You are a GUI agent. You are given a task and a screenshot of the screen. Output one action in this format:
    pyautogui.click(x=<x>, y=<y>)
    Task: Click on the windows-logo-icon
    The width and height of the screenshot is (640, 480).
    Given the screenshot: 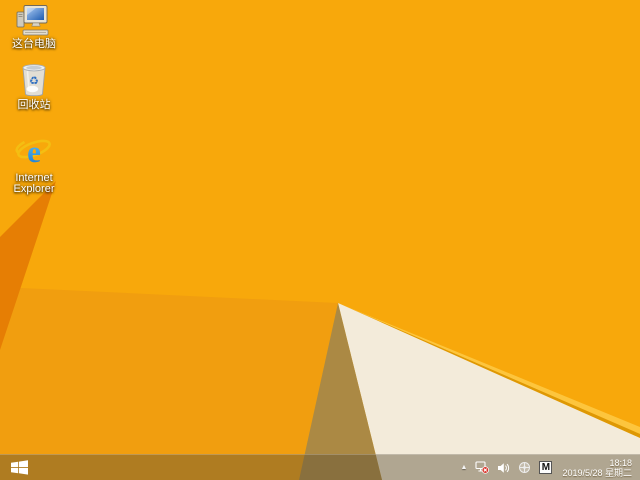 What is the action you would take?
    pyautogui.click(x=19, y=467)
    